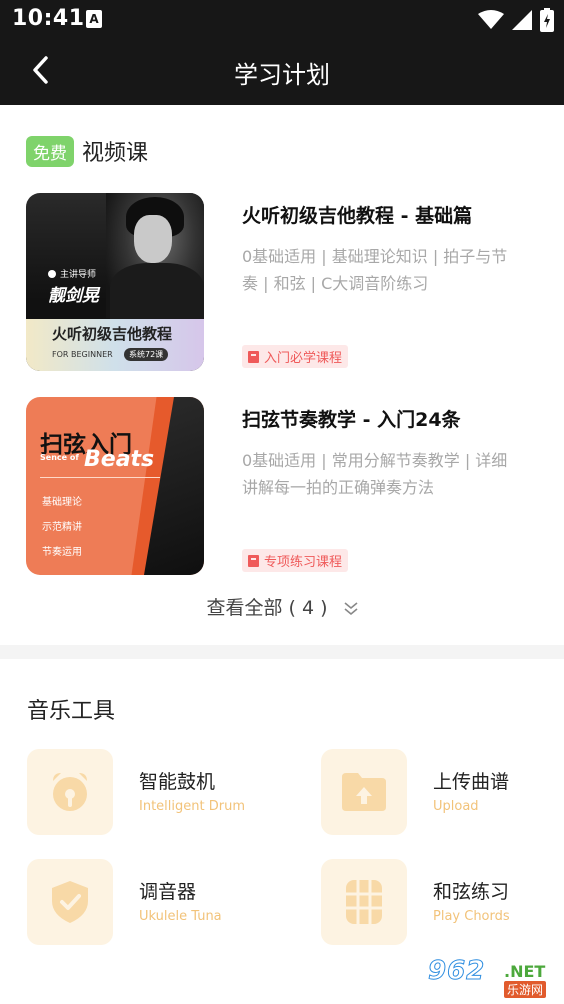 The width and height of the screenshot is (564, 1004). What do you see at coordinates (73, 296) in the screenshot?
I see `teacher-name: 靓剑晃` at bounding box center [73, 296].